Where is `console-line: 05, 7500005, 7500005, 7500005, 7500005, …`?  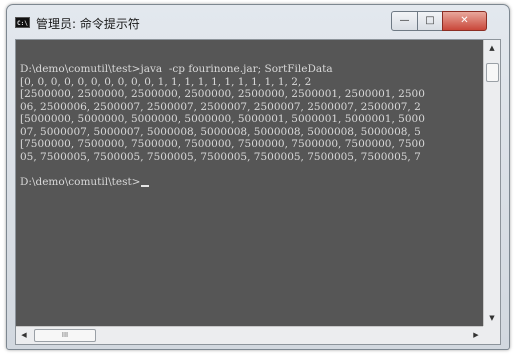 console-line: 05, 7500005, 7500005, 7500005, 7500005, … is located at coordinates (220, 156).